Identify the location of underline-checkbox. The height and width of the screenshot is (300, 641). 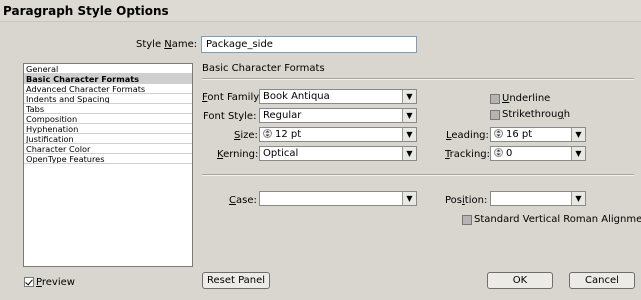
(495, 99).